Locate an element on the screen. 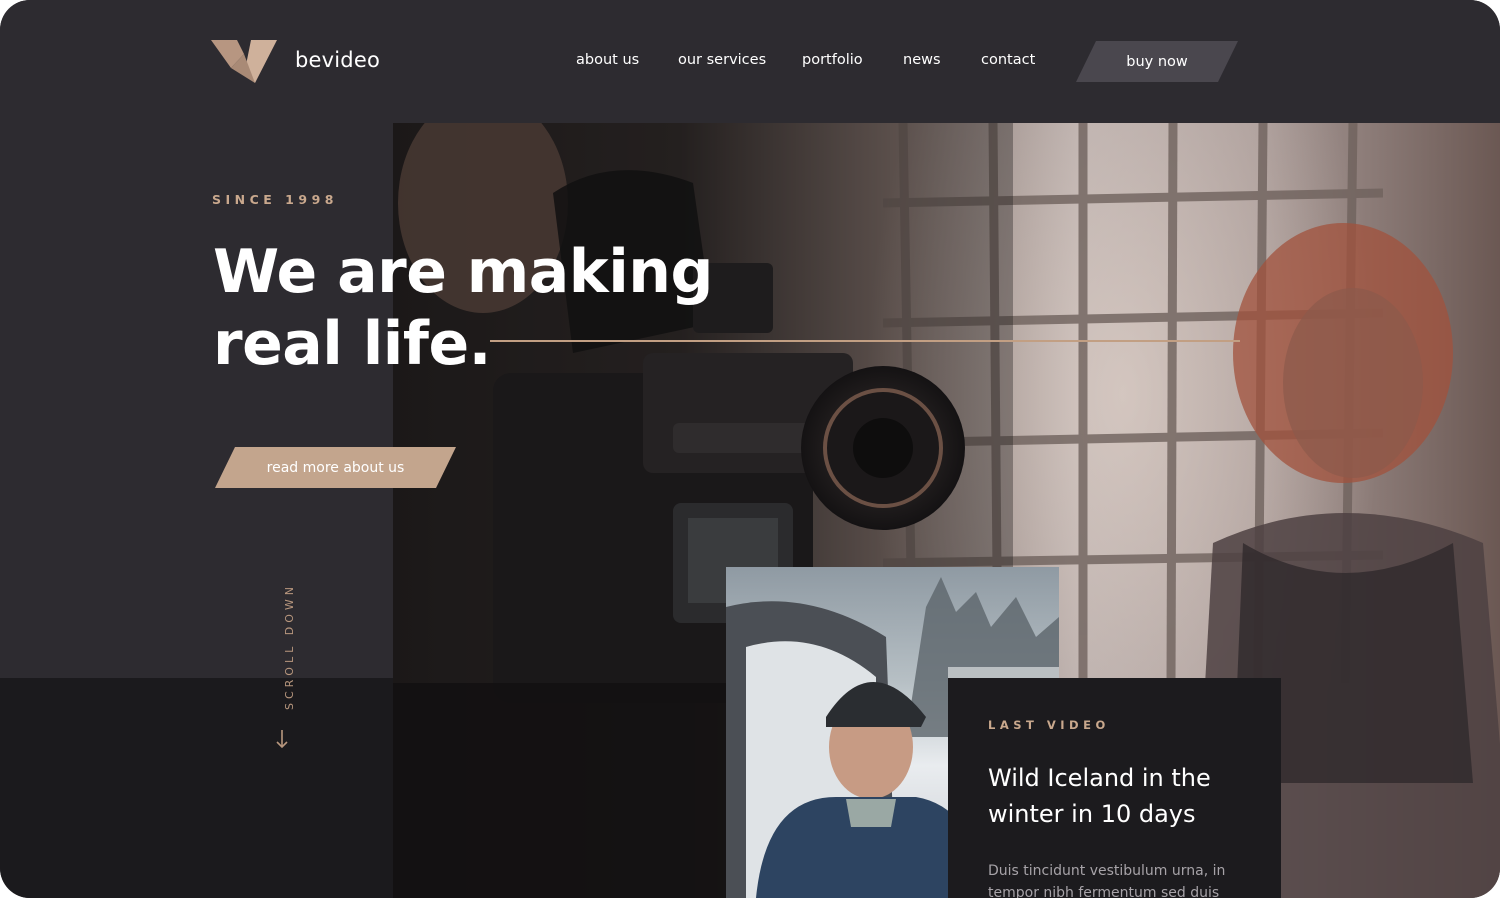 The image size is (1500, 898). accent-divider is located at coordinates (865, 341).